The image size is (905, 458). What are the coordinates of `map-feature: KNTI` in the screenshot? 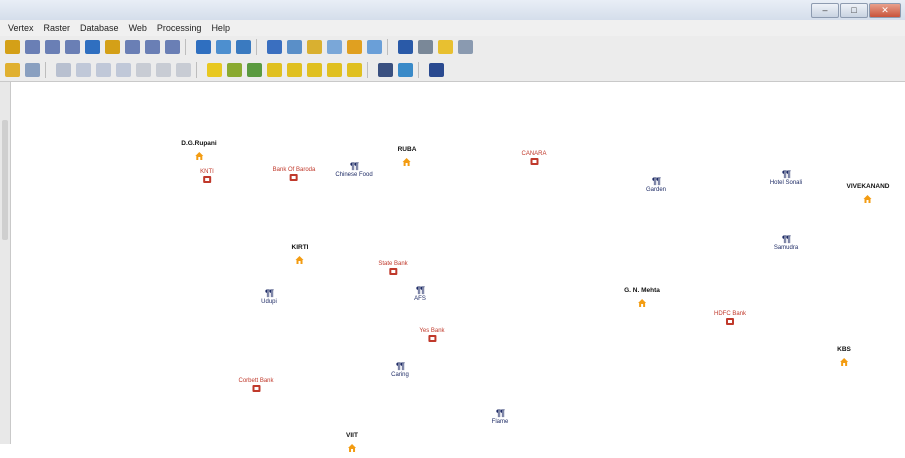 It's located at (207, 175).